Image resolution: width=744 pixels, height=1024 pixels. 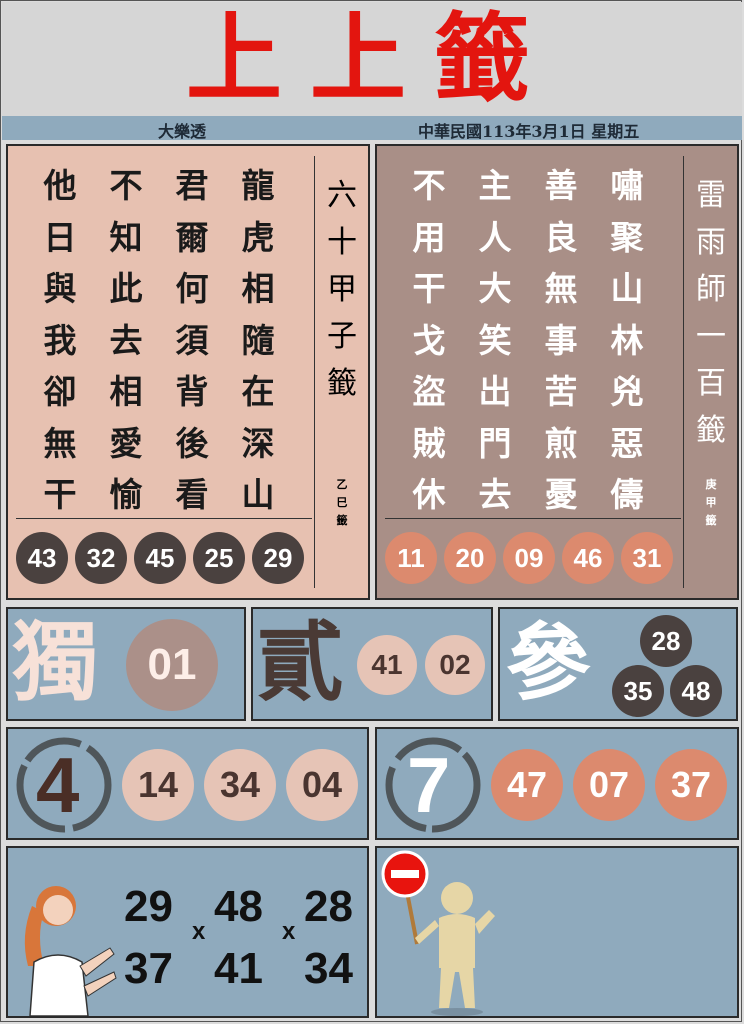 I want to click on poem-char: 我, so click(x=60, y=340).